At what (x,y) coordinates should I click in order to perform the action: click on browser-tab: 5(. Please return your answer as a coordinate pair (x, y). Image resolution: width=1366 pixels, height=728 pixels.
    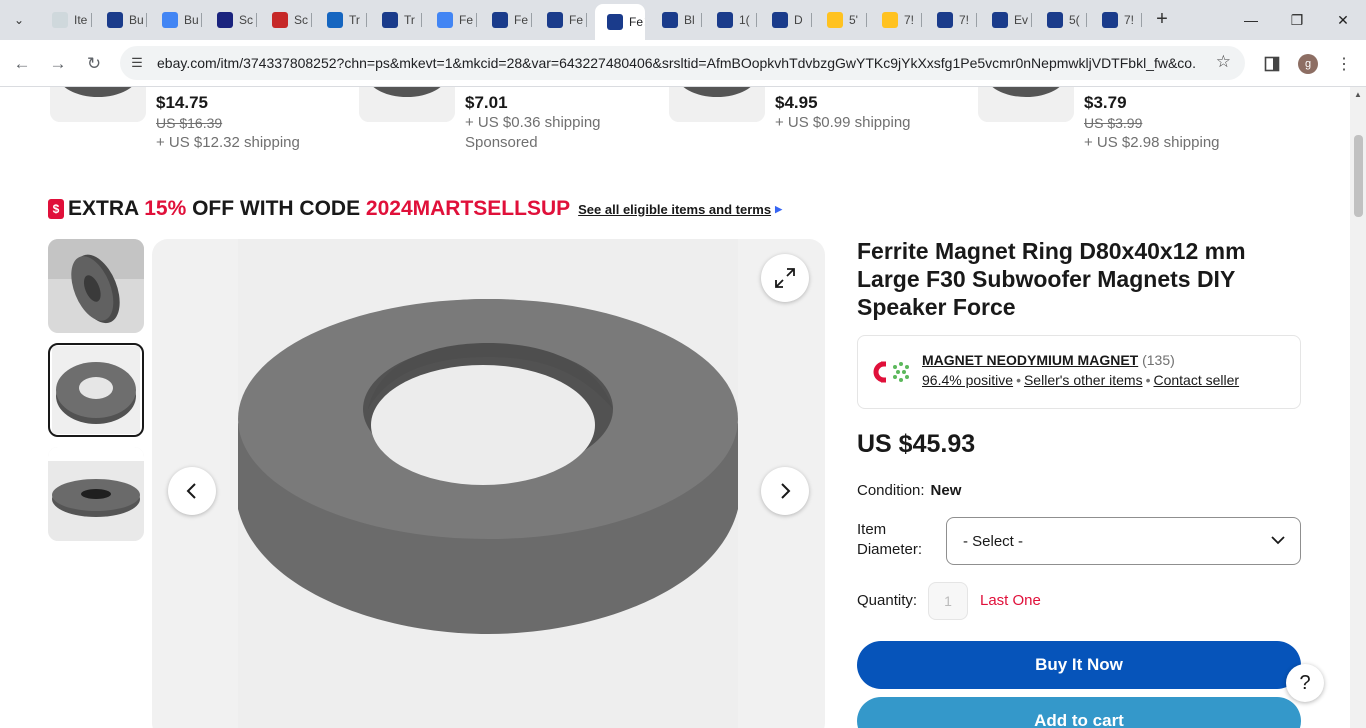
    Looking at the image, I should click on (1061, 20).